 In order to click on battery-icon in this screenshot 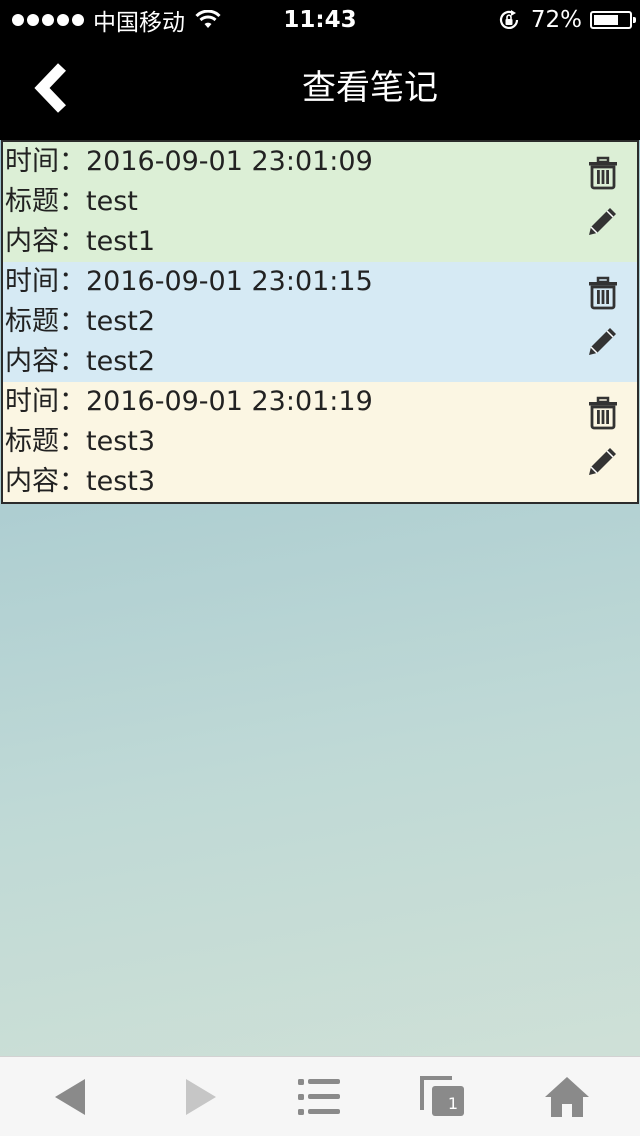, I will do `click(613, 20)`.